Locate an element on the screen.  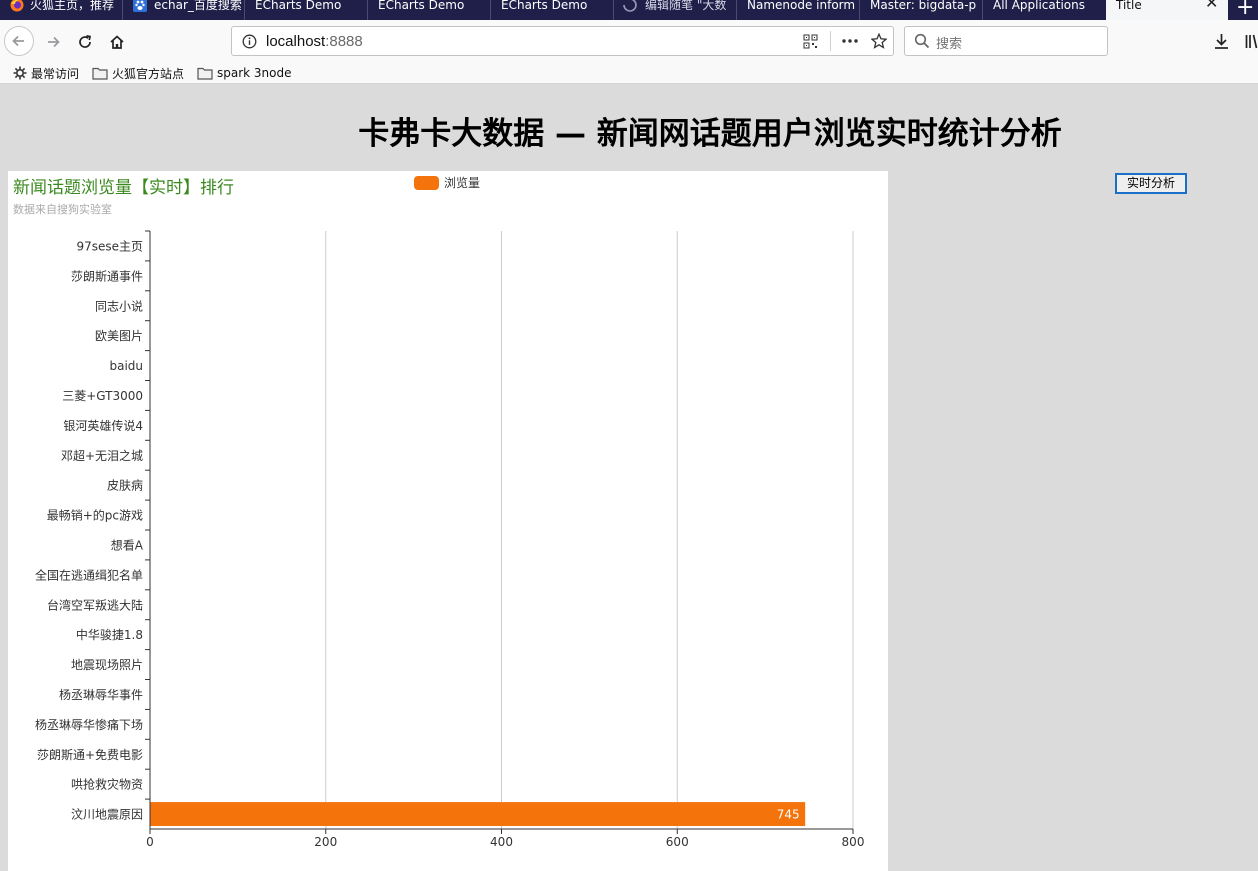
tab-label: echar_百度搜索 is located at coordinates (198, 6).